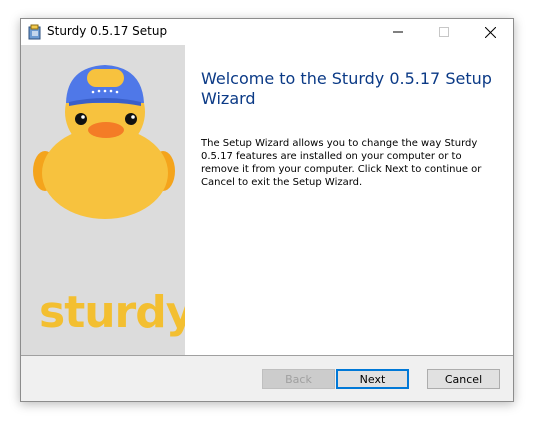 The image size is (544, 422). I want to click on minimize-button, so click(398, 32).